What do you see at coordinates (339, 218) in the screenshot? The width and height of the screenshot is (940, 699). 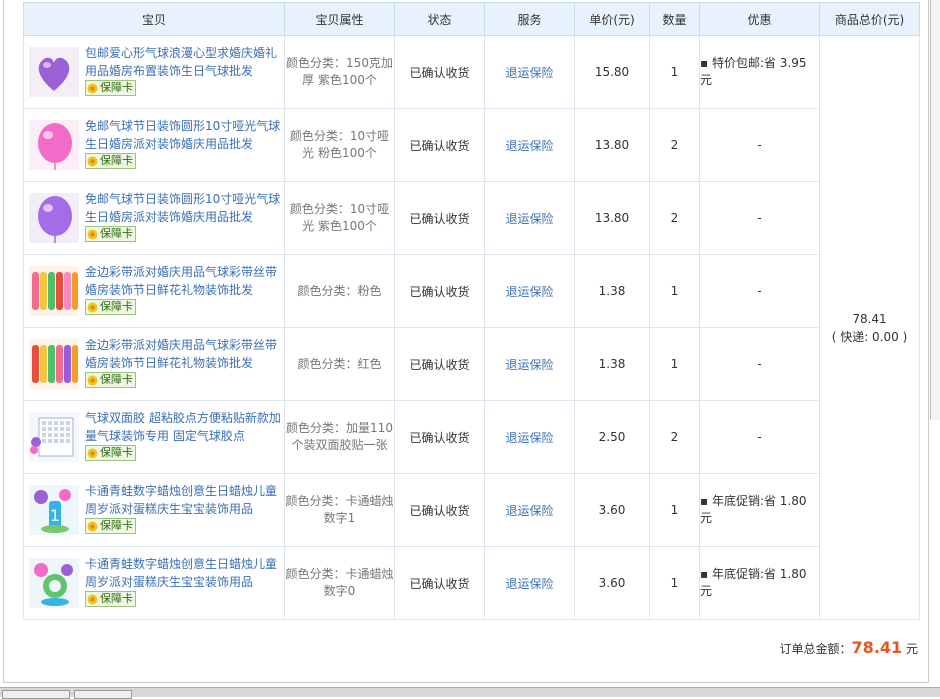 I see `attr-cell: 颜色分类：10寸哑光 紫色100个` at bounding box center [339, 218].